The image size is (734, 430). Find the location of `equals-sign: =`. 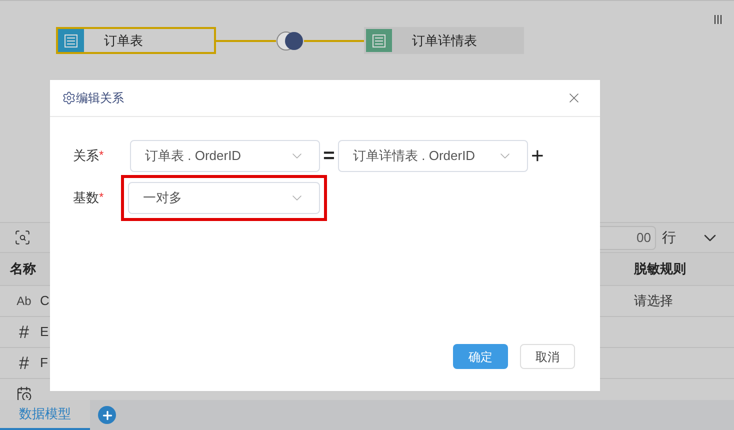

equals-sign: = is located at coordinates (329, 156).